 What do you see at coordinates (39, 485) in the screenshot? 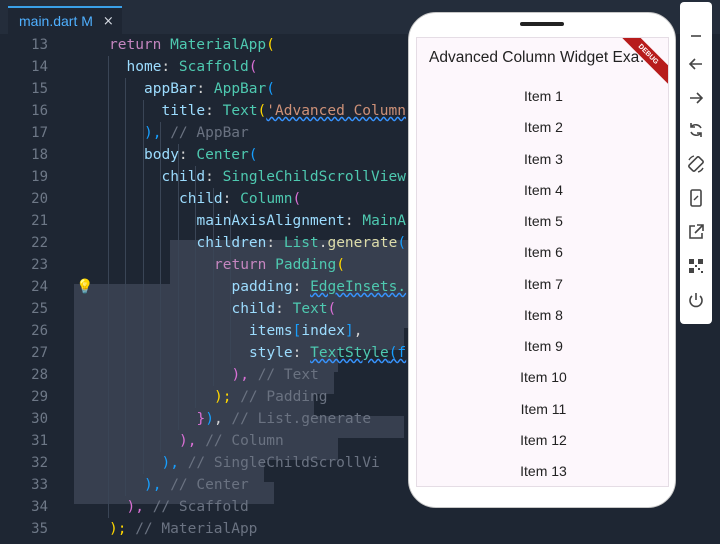
I see `line-number: 33` at bounding box center [39, 485].